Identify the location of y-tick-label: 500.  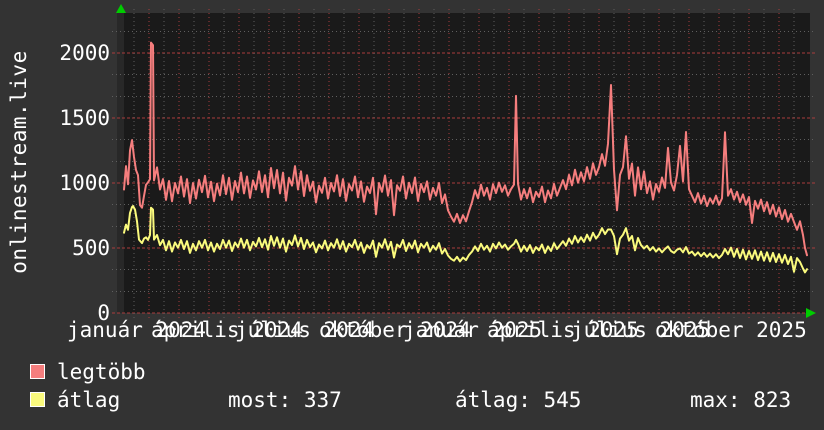
(91, 248).